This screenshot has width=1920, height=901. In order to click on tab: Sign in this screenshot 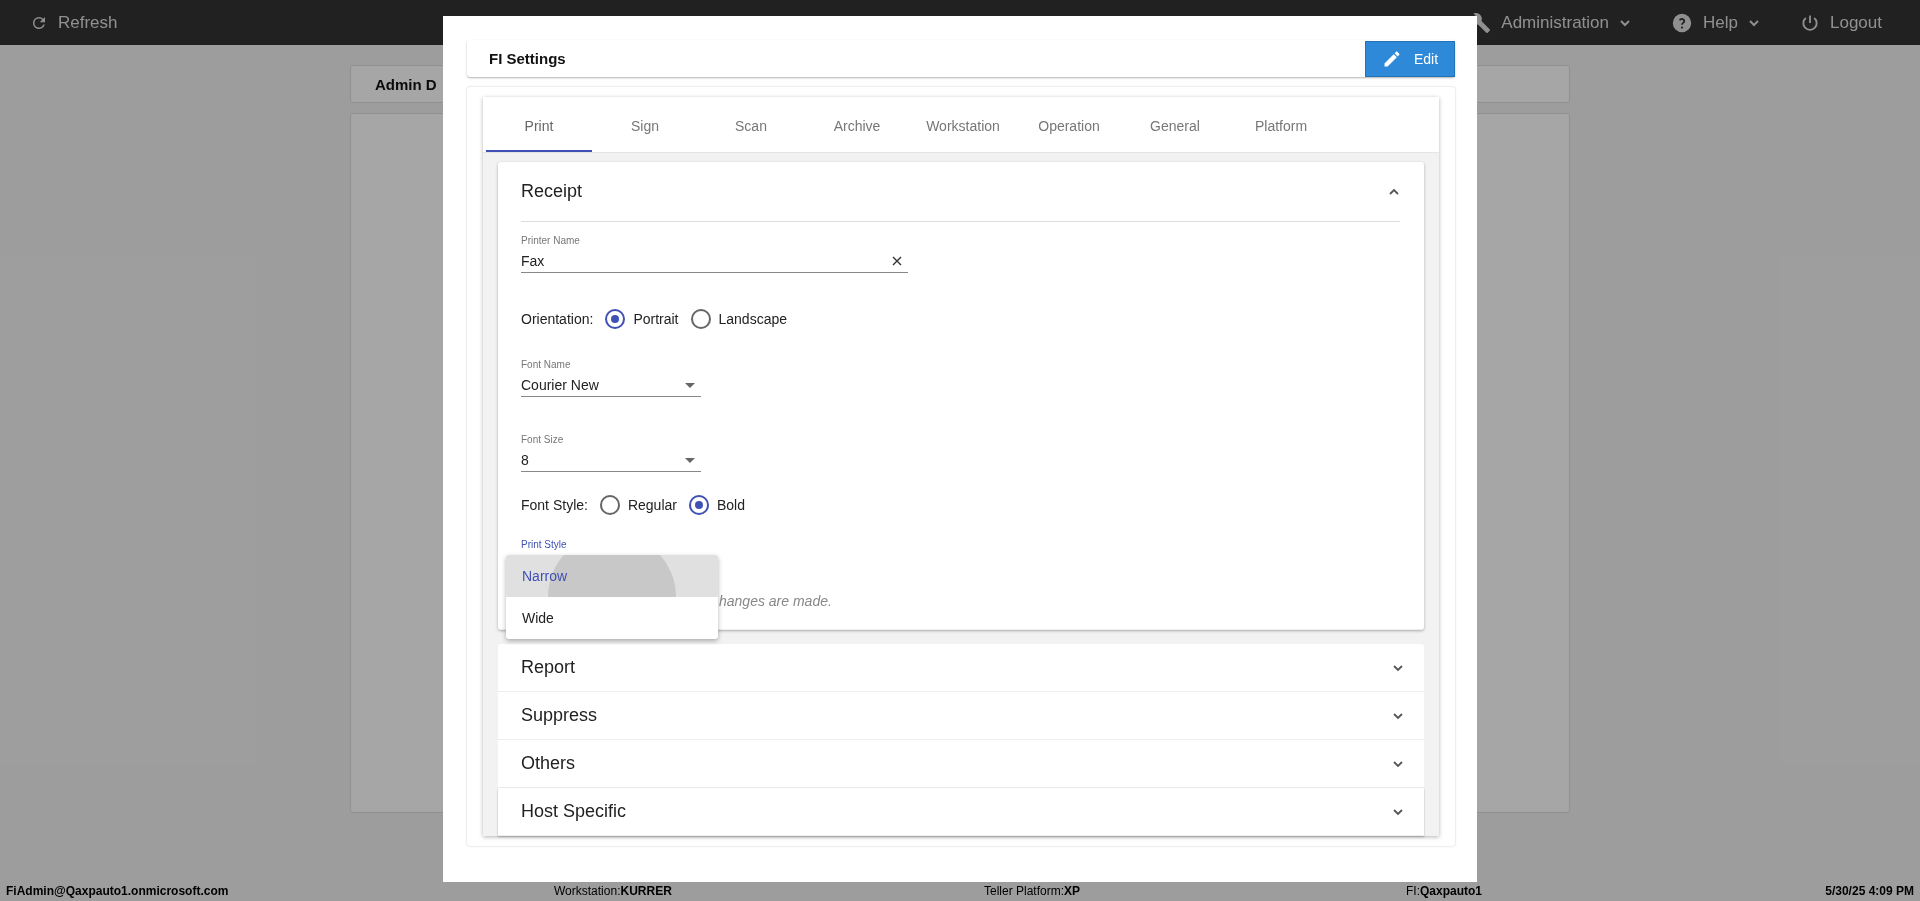, I will do `click(645, 124)`.